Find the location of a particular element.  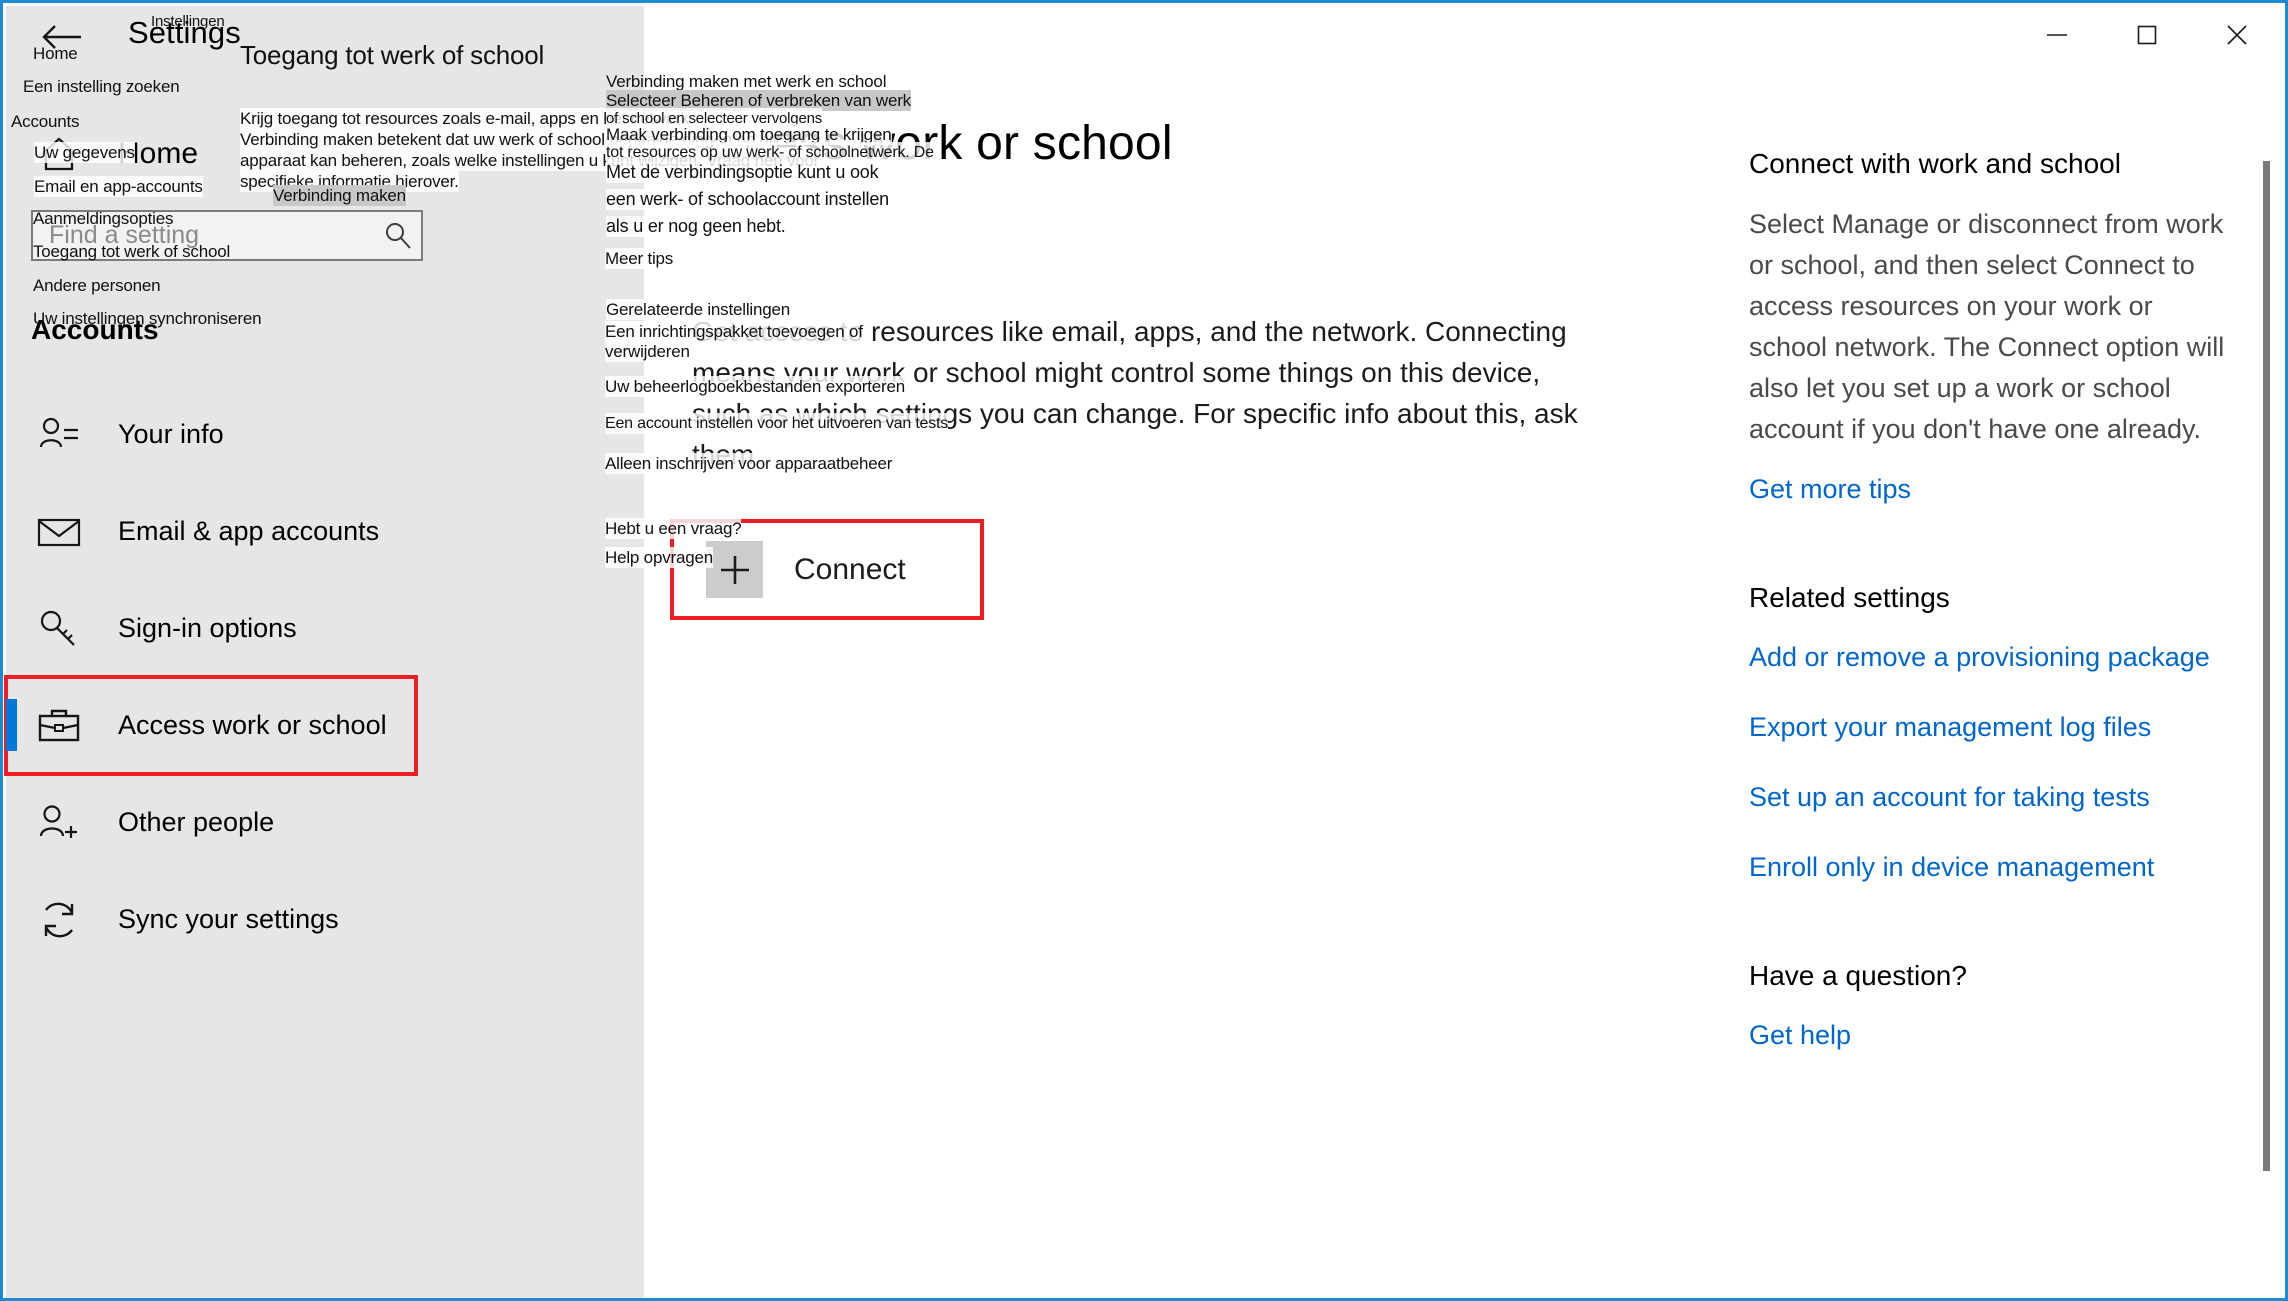

close-button is located at coordinates (2237, 37).